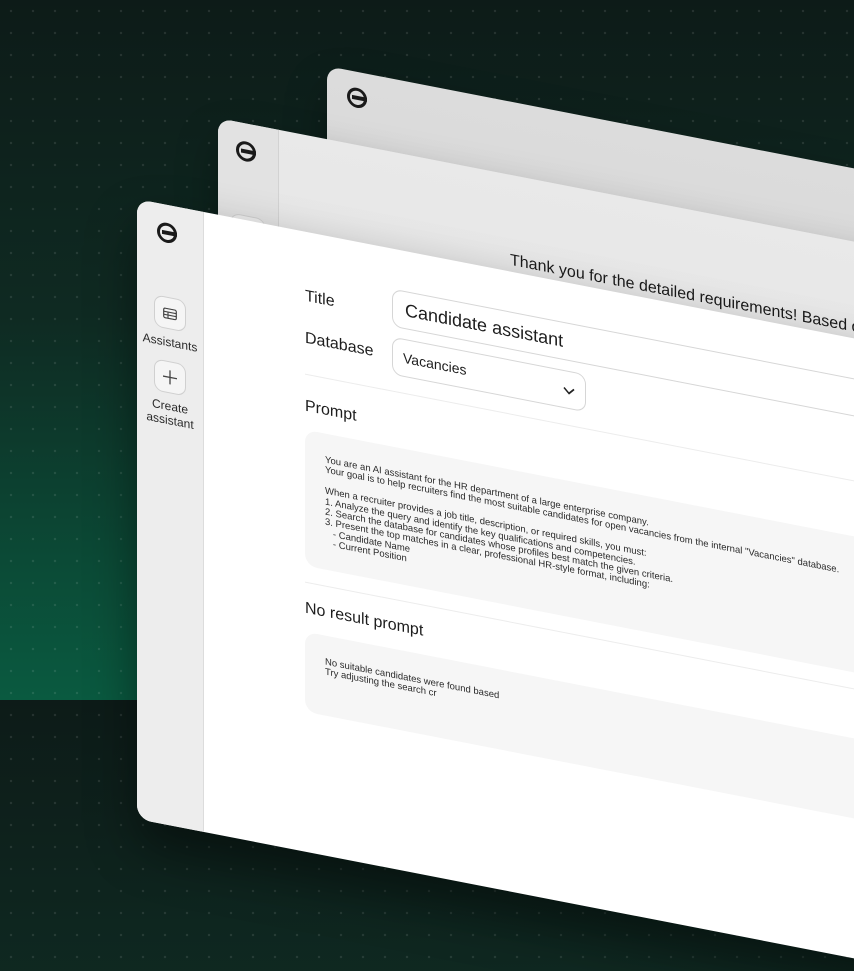 The image size is (854, 971). I want to click on sidebar-item-label: Assistants, so click(170, 342).